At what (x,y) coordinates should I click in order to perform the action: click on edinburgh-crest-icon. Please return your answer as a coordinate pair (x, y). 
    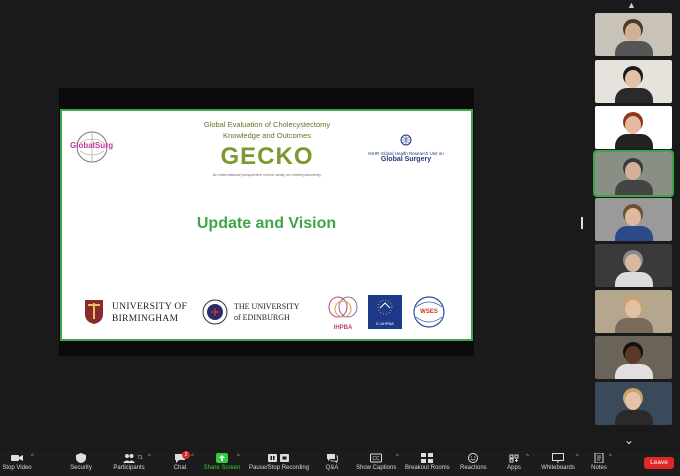
    Looking at the image, I should click on (215, 312).